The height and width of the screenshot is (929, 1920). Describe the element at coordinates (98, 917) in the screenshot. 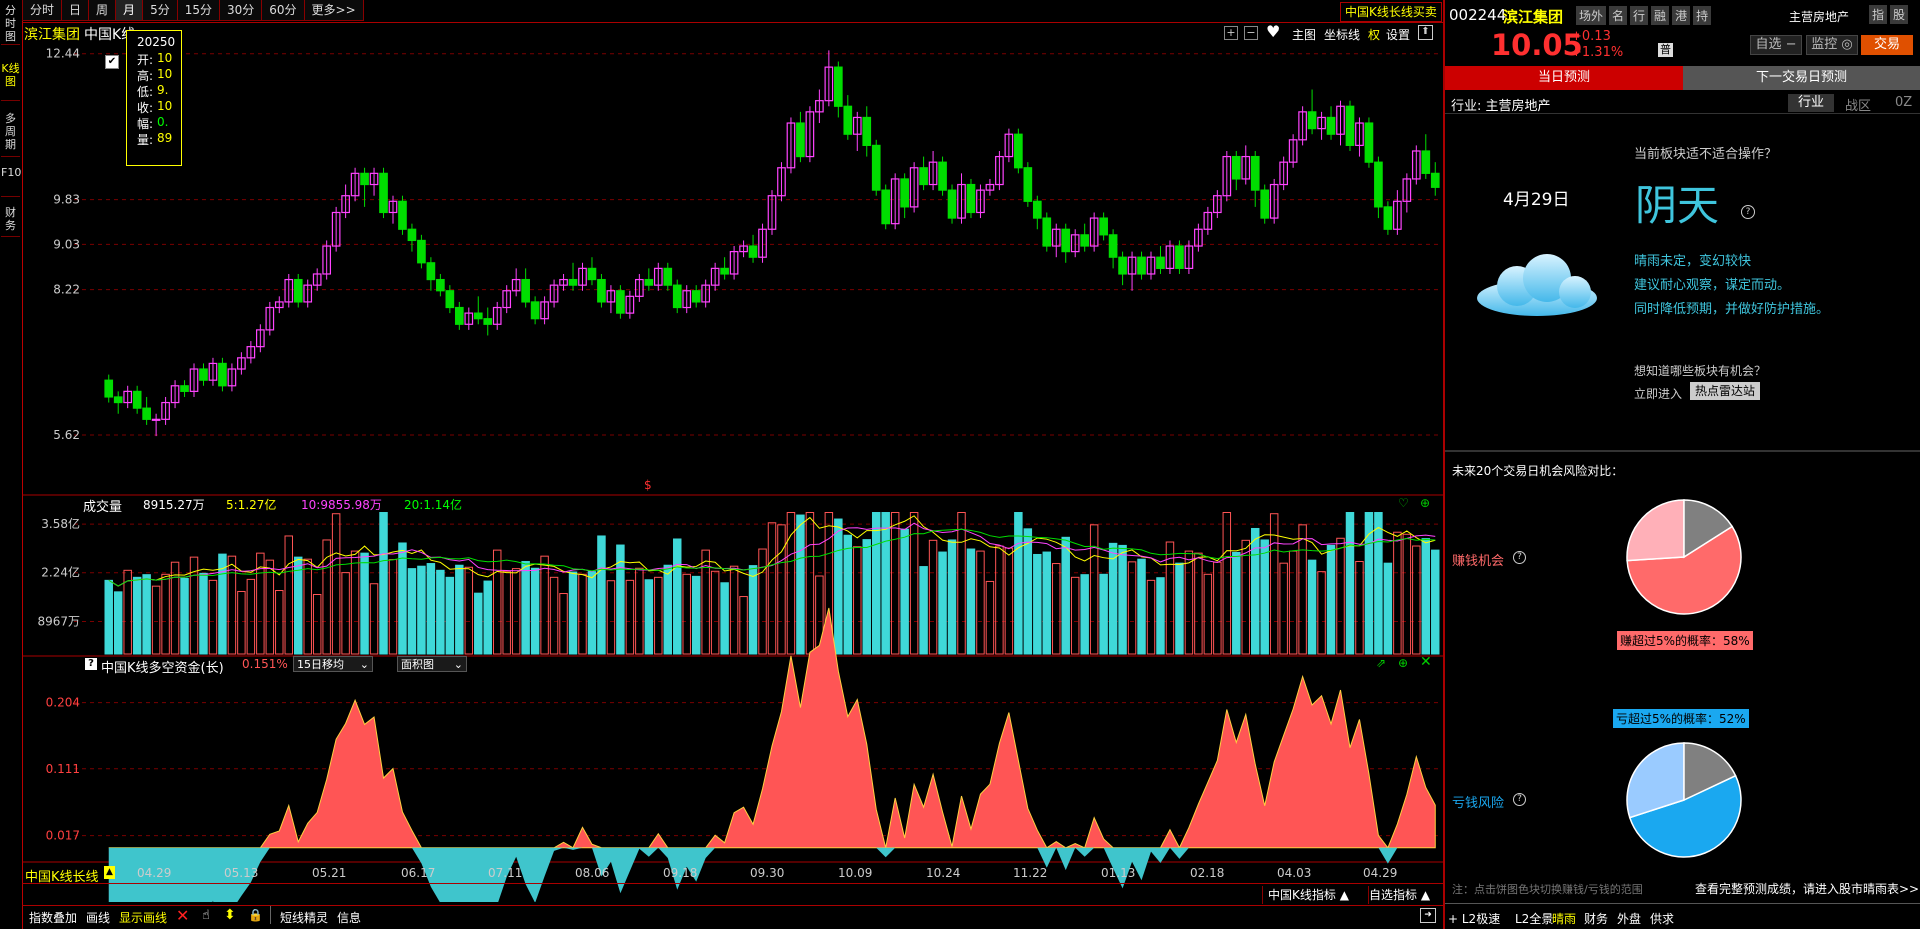

I see `draw-line-button: 画线` at that location.